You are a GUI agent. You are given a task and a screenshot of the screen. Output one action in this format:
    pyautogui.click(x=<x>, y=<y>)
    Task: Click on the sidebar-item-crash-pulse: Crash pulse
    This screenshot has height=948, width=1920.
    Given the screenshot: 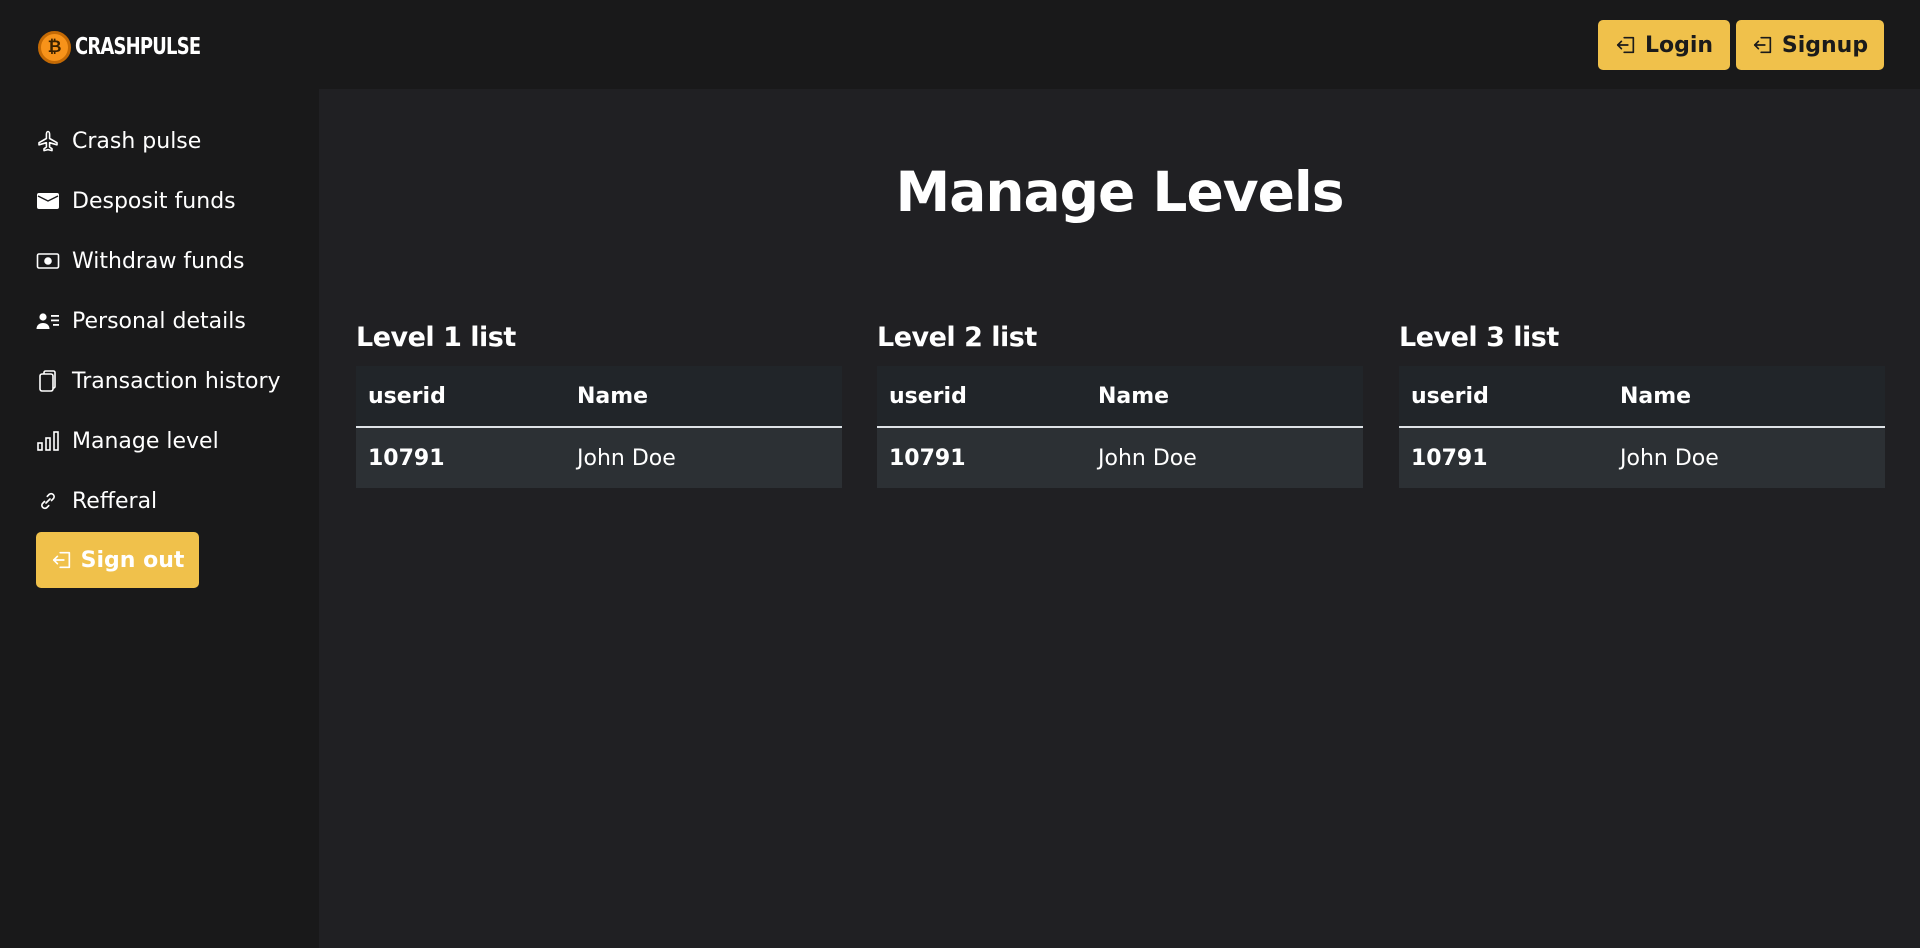 What is the action you would take?
    pyautogui.click(x=171, y=141)
    